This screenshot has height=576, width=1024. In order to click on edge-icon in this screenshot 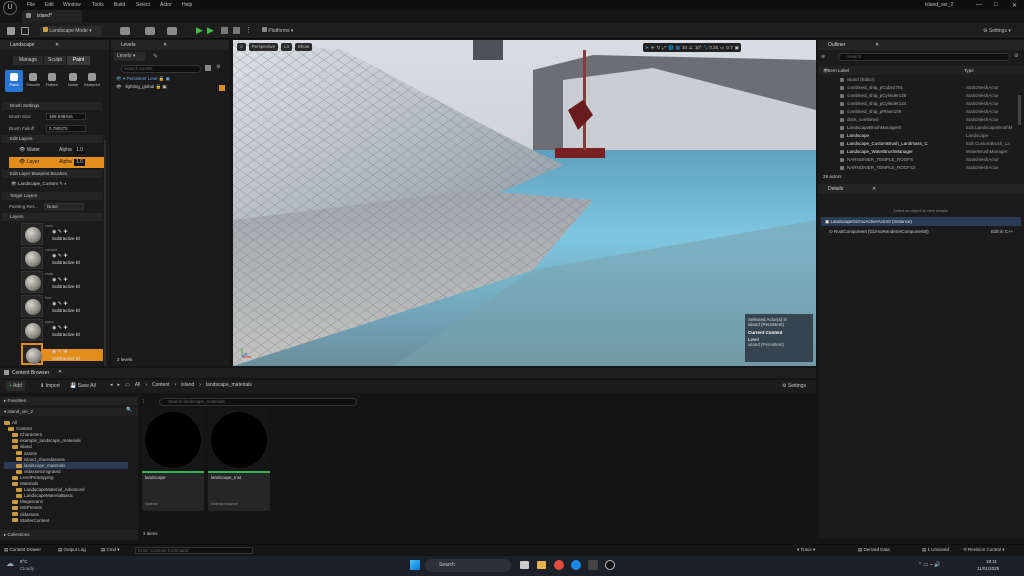, I will do `click(576, 565)`.